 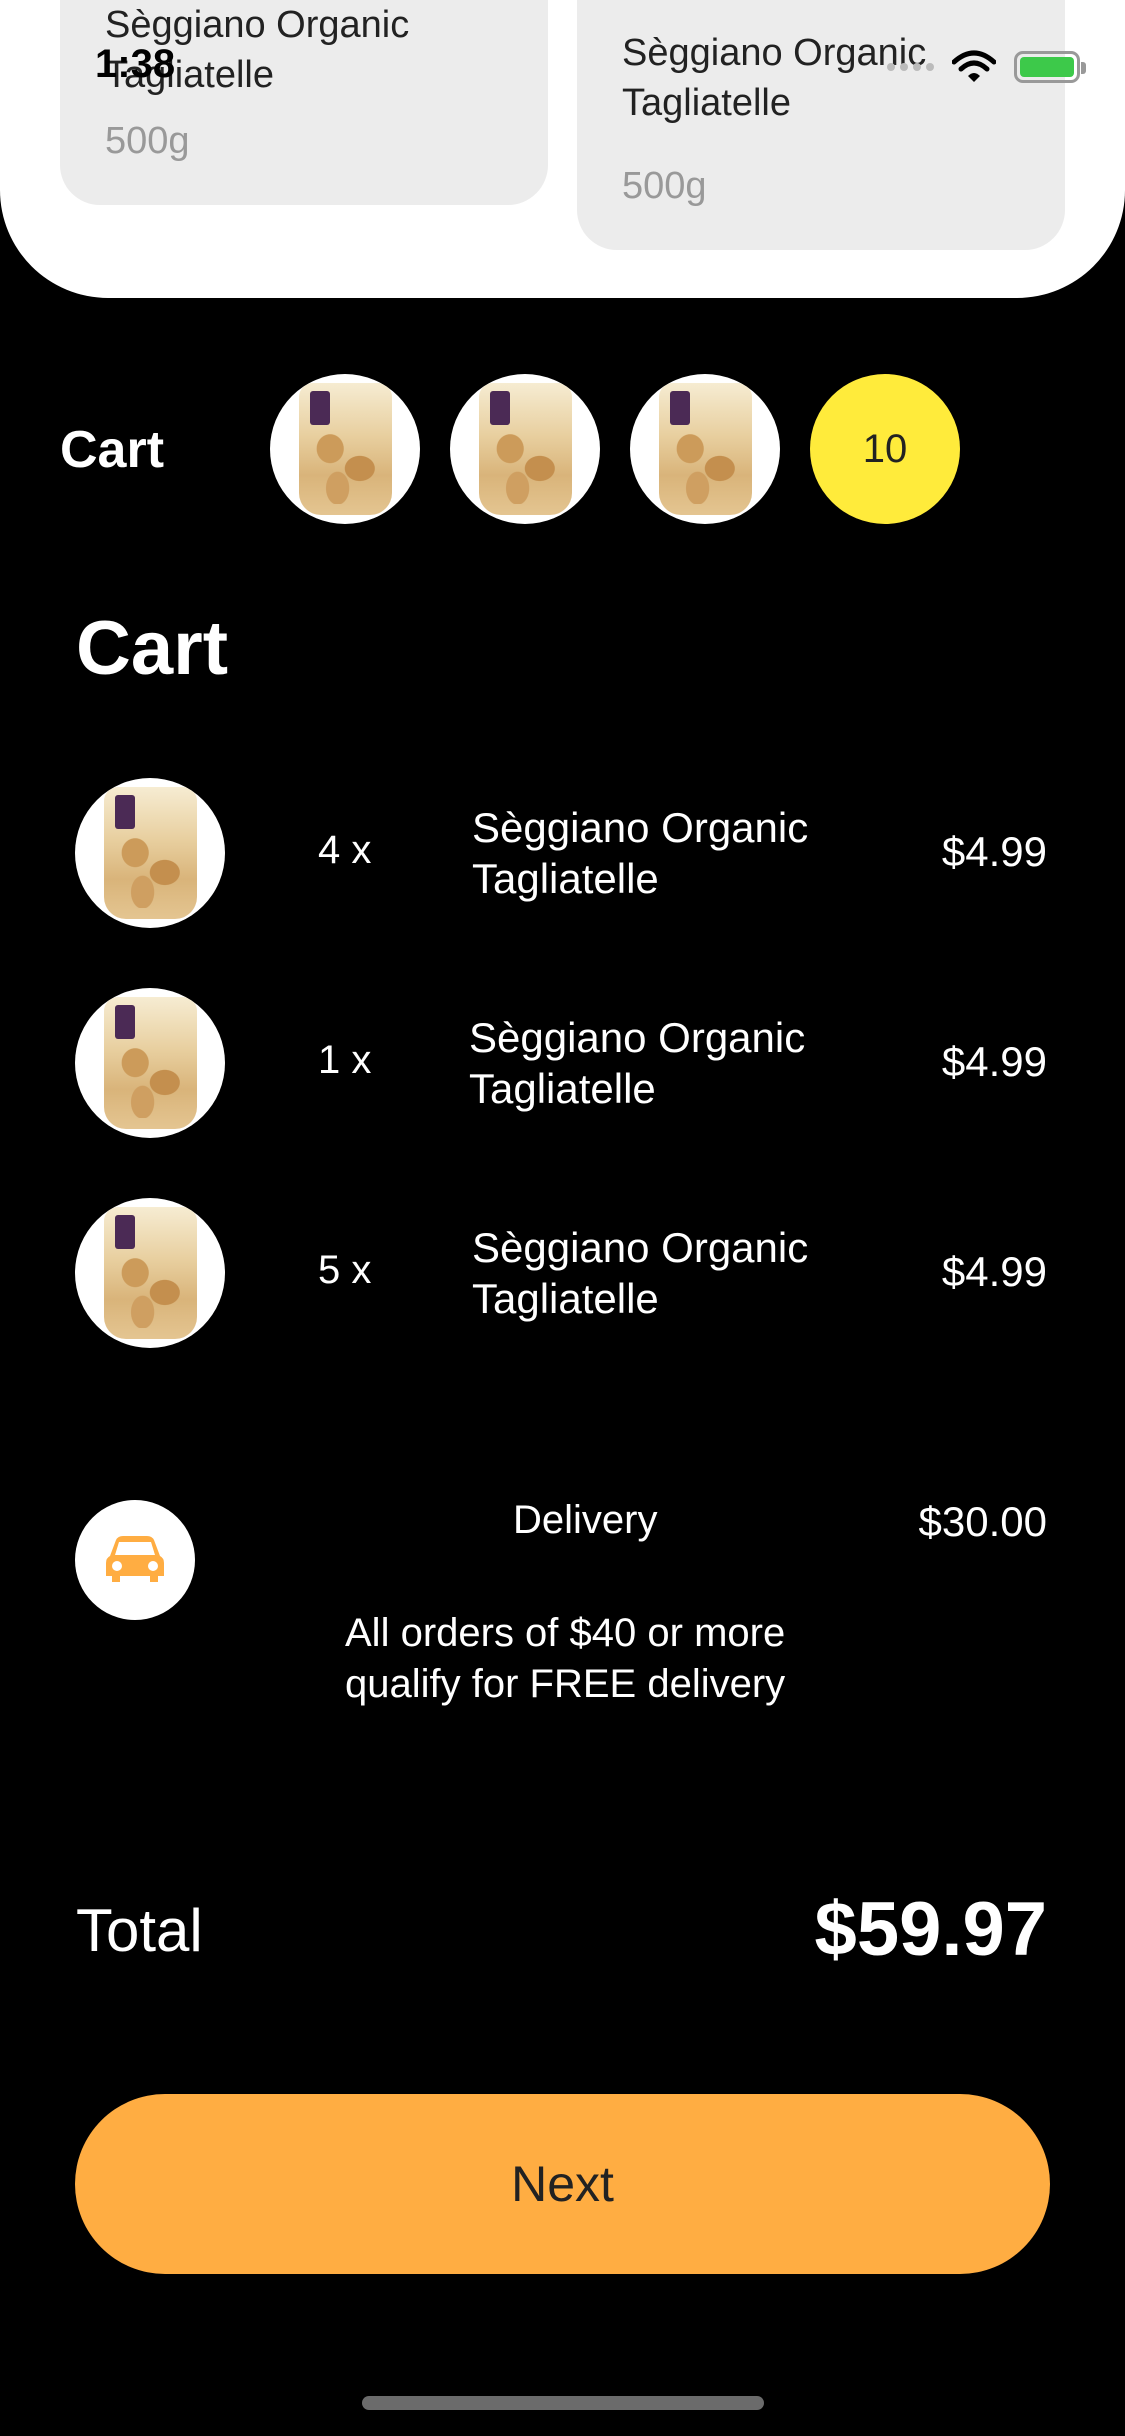 I want to click on delivery-price: $30.00, so click(x=982, y=1521).